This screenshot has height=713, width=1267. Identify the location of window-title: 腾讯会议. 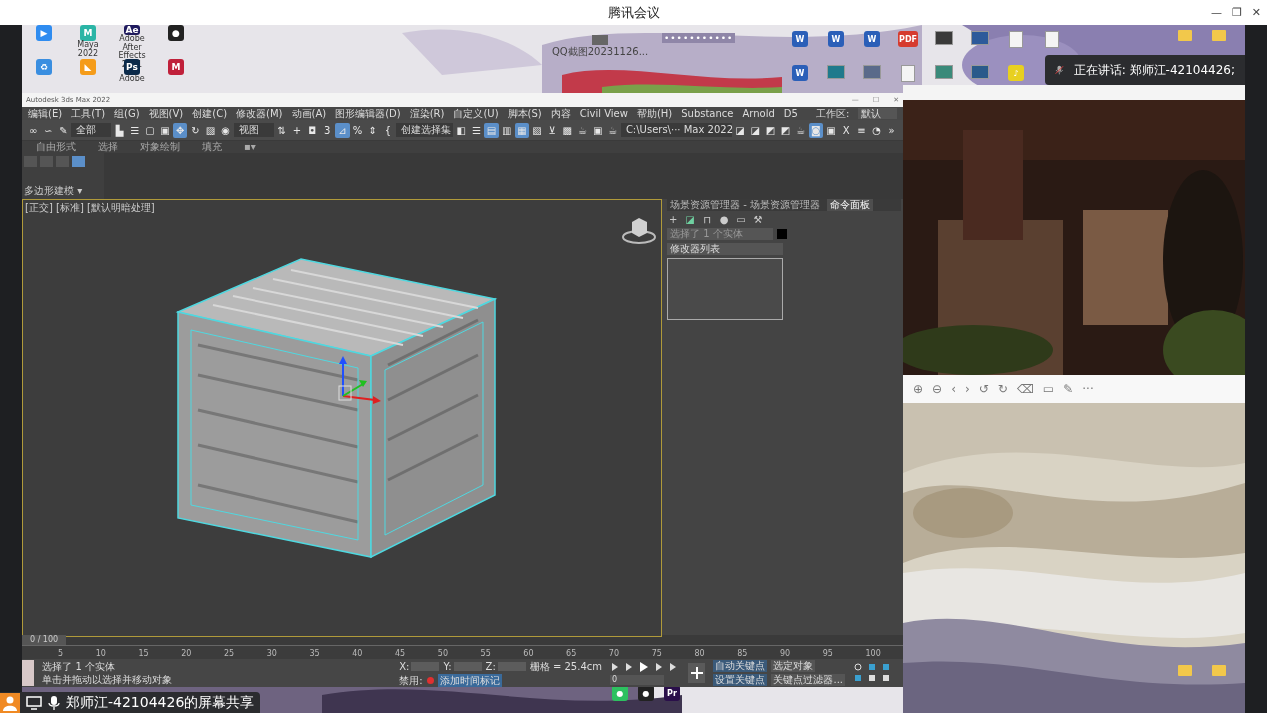
(633, 12).